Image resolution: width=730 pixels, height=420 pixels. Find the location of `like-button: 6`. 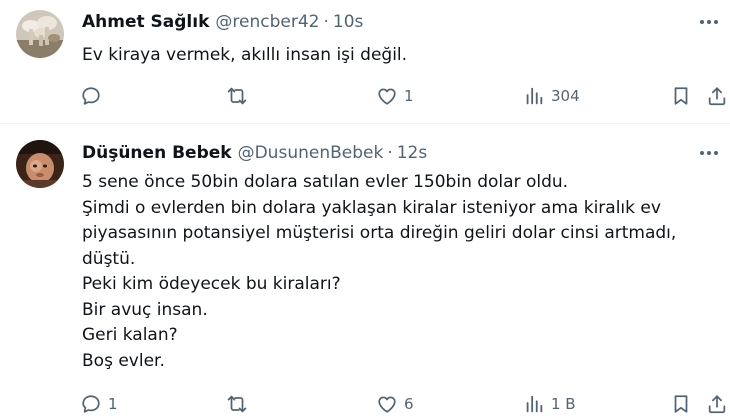

like-button: 6 is located at coordinates (395, 404).